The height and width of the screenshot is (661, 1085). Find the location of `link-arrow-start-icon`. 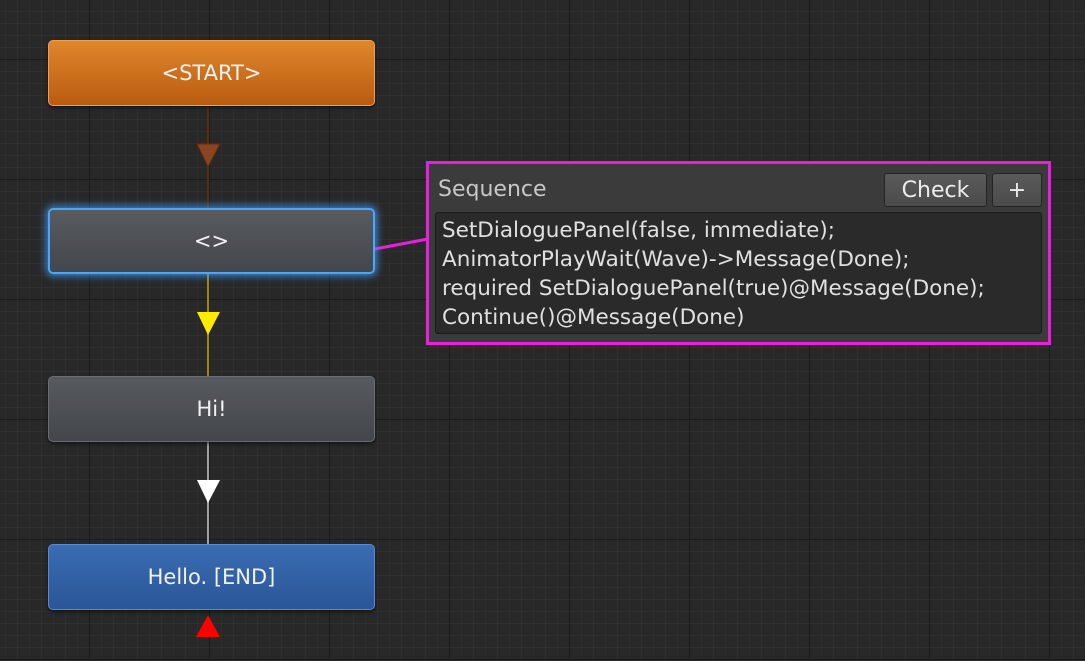

link-arrow-start-icon is located at coordinates (208, 156).